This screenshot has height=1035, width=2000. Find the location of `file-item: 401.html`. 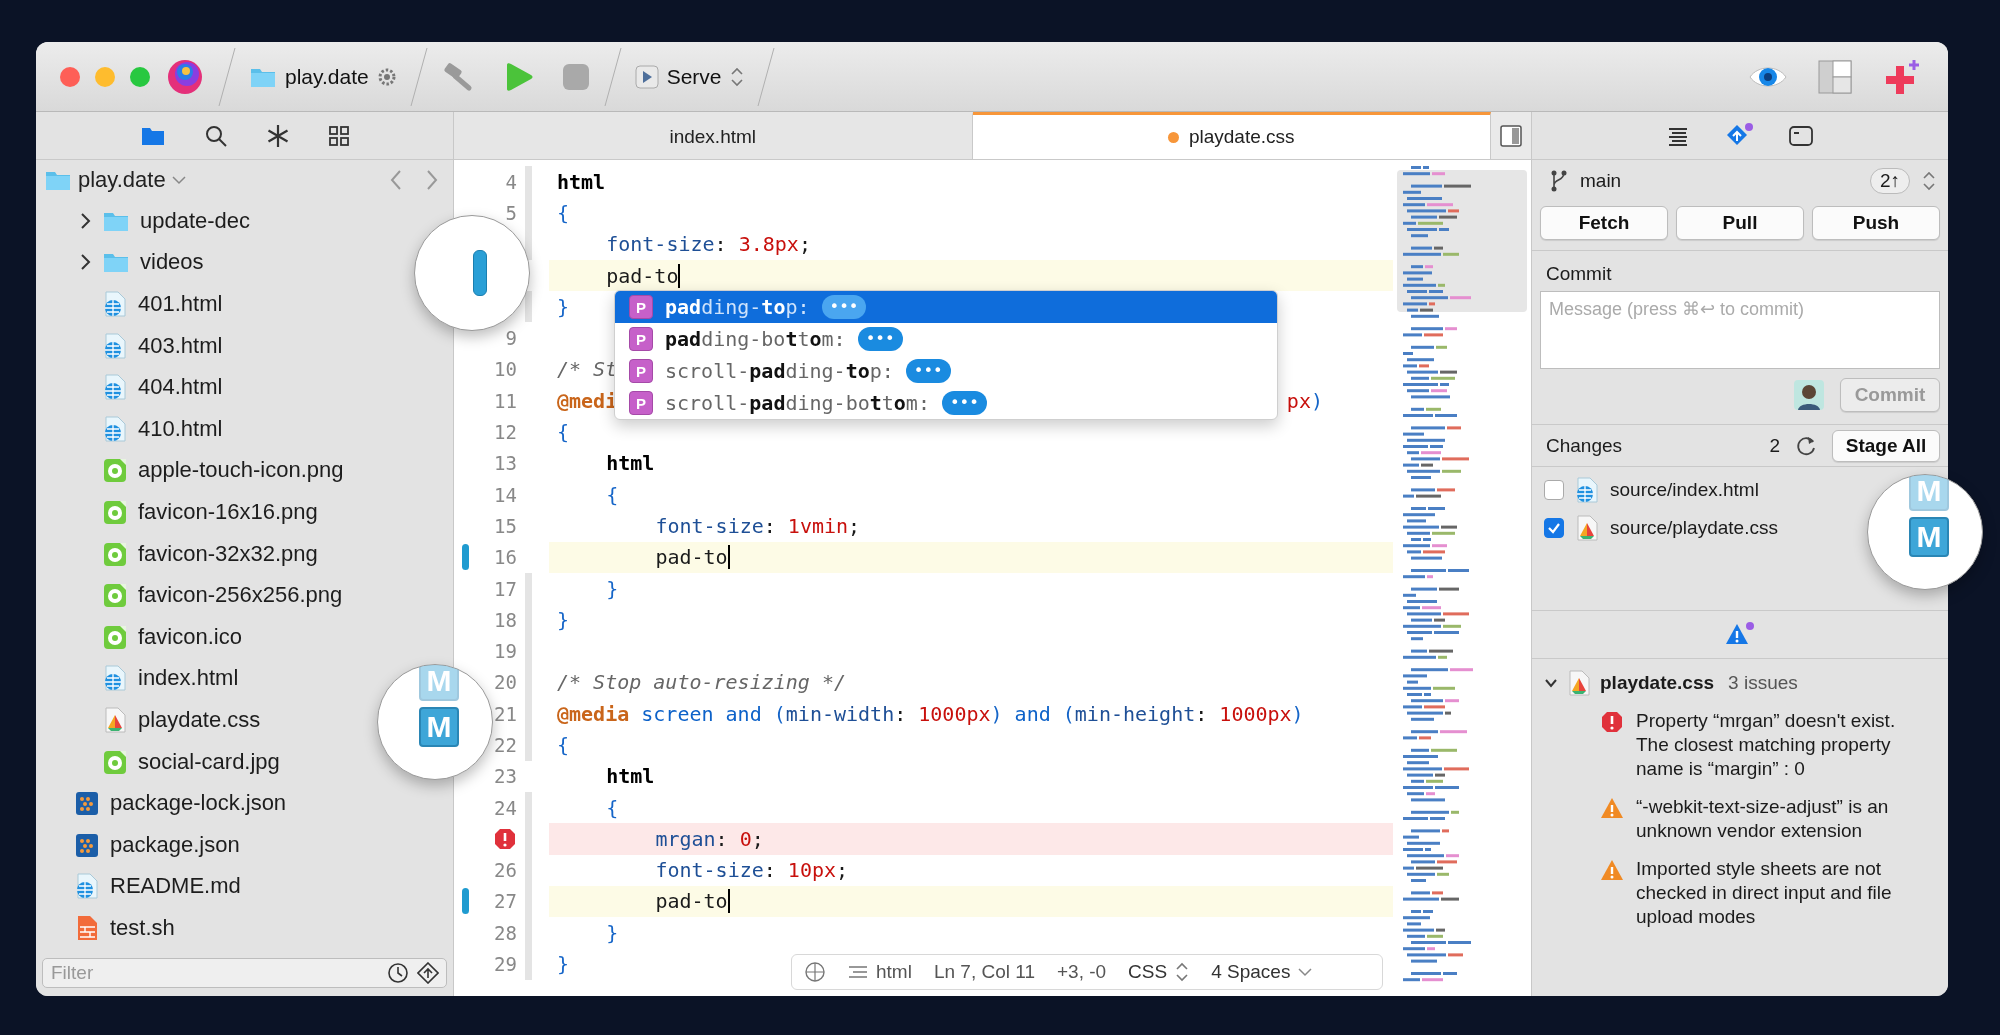

file-item: 401.html is located at coordinates (129, 304).